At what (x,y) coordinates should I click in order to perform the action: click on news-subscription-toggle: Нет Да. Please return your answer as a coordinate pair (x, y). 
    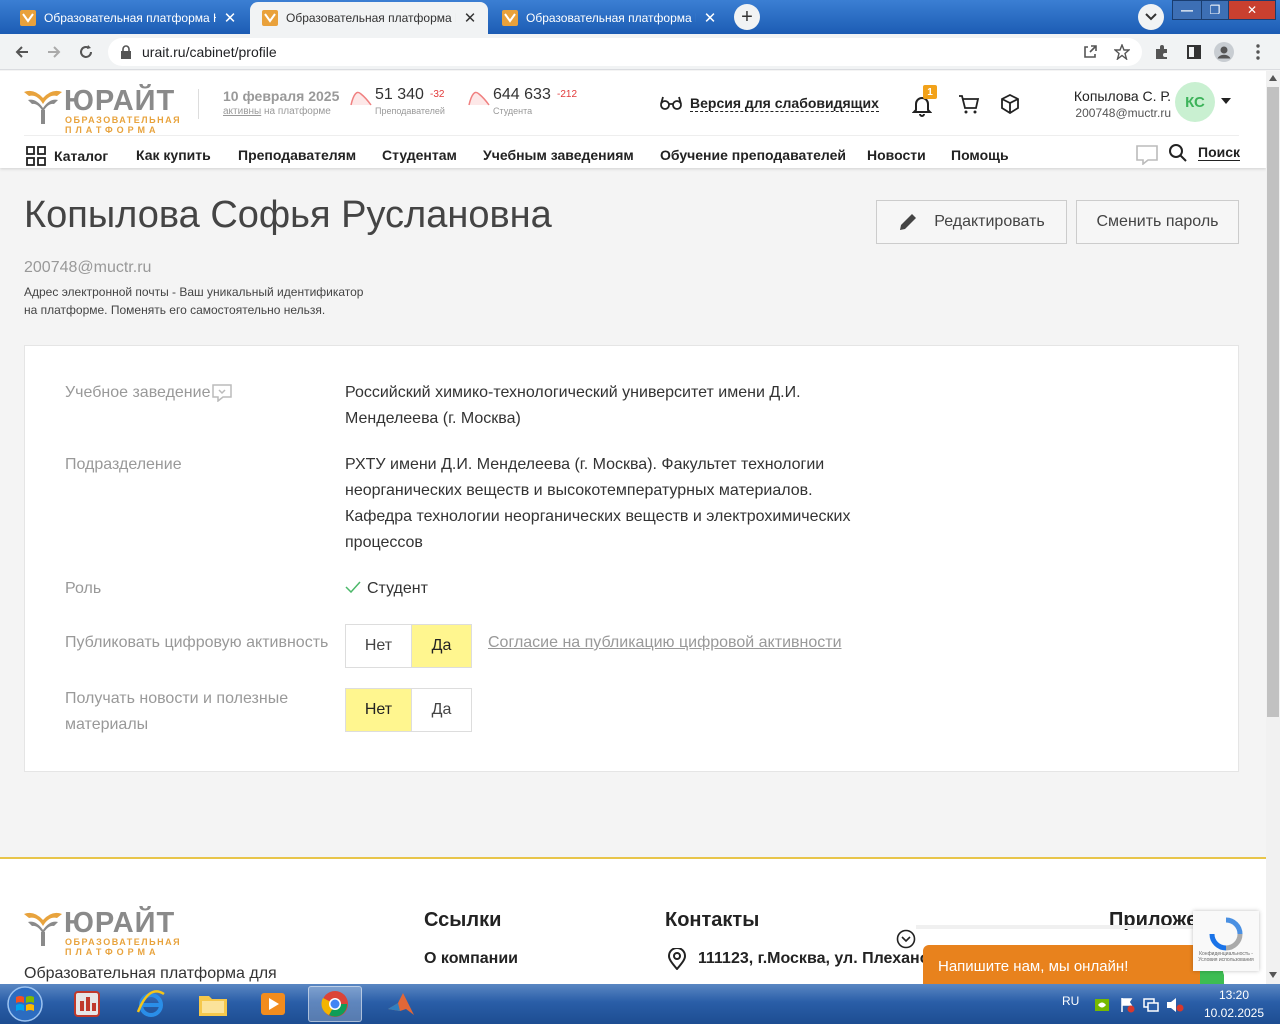
    Looking at the image, I should click on (408, 710).